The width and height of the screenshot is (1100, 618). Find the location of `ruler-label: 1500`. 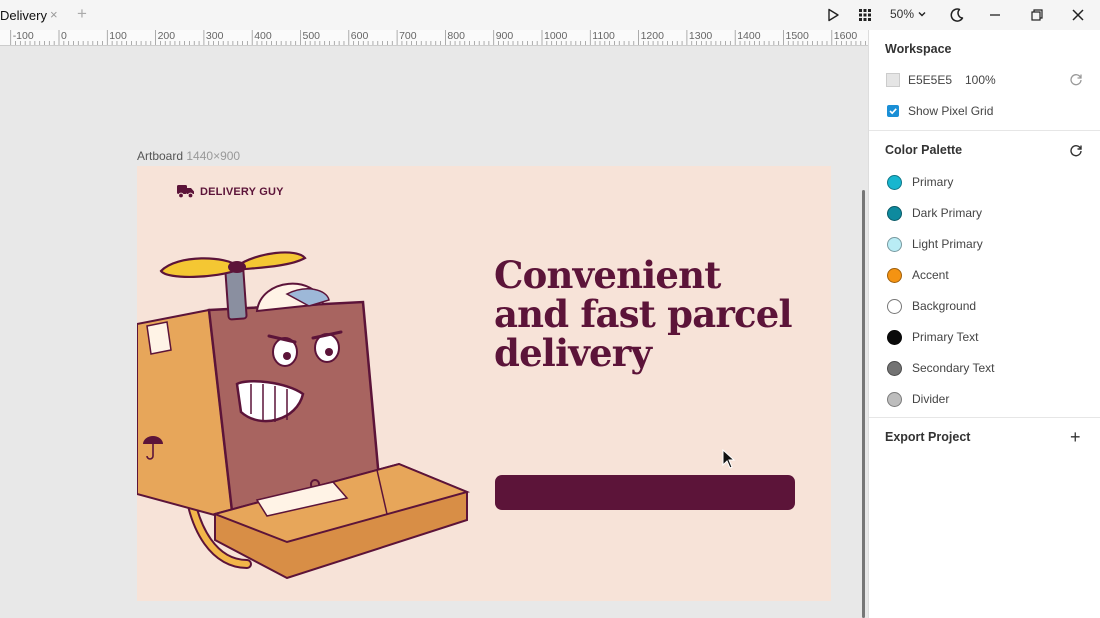

ruler-label: 1500 is located at coordinates (797, 36).